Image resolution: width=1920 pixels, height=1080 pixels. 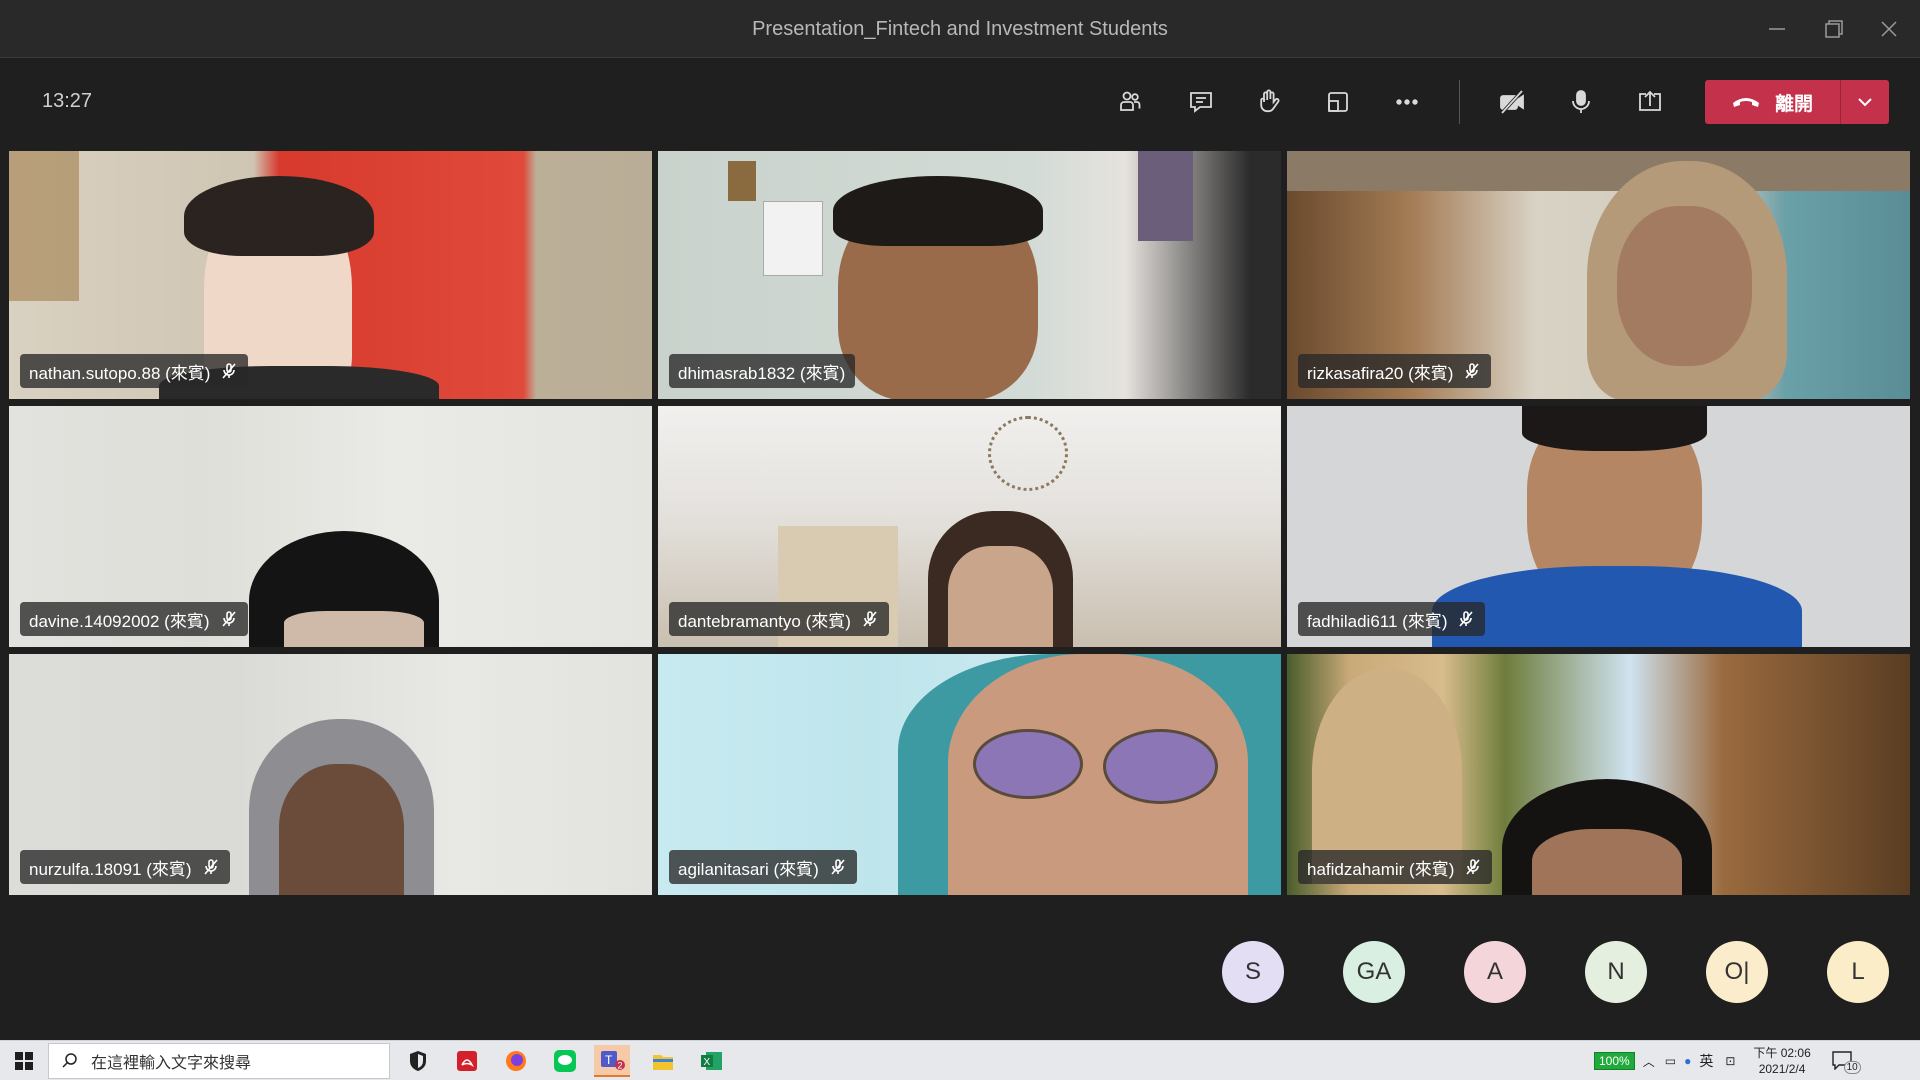 I want to click on pdf-reader-icon, so click(x=467, y=1061).